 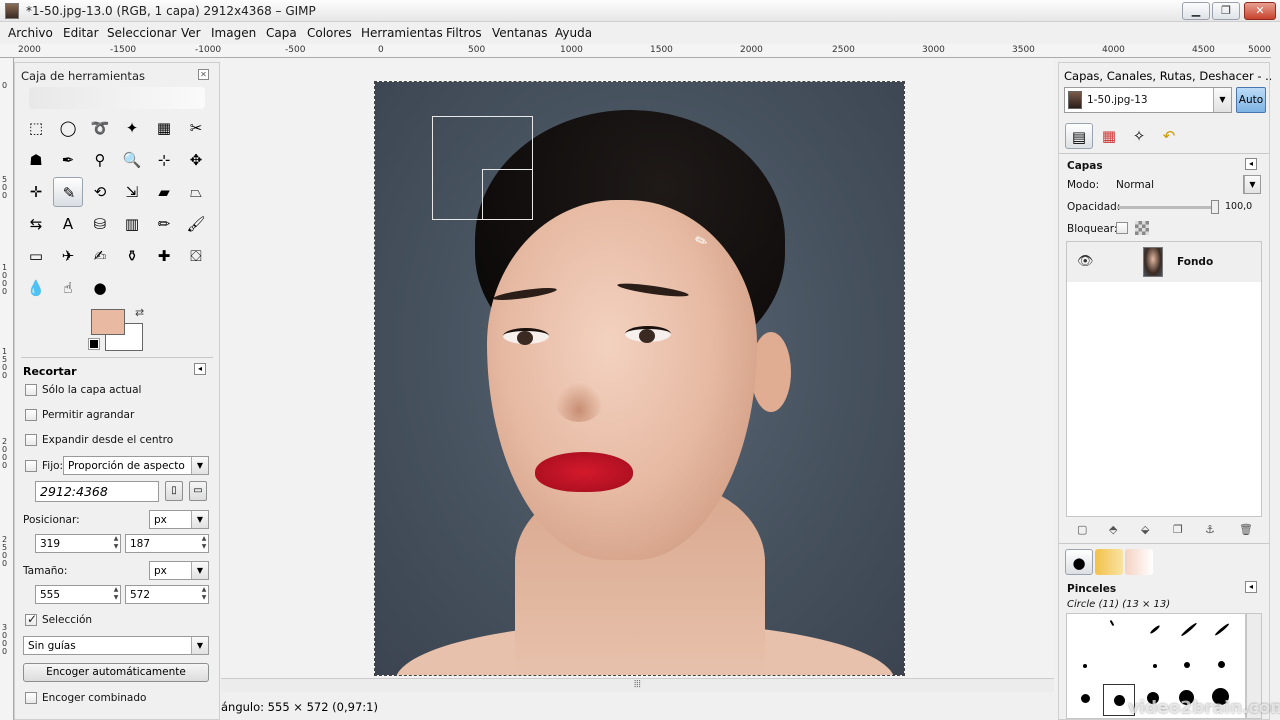 I want to click on tool-flip: ⇆, so click(x=36, y=224).